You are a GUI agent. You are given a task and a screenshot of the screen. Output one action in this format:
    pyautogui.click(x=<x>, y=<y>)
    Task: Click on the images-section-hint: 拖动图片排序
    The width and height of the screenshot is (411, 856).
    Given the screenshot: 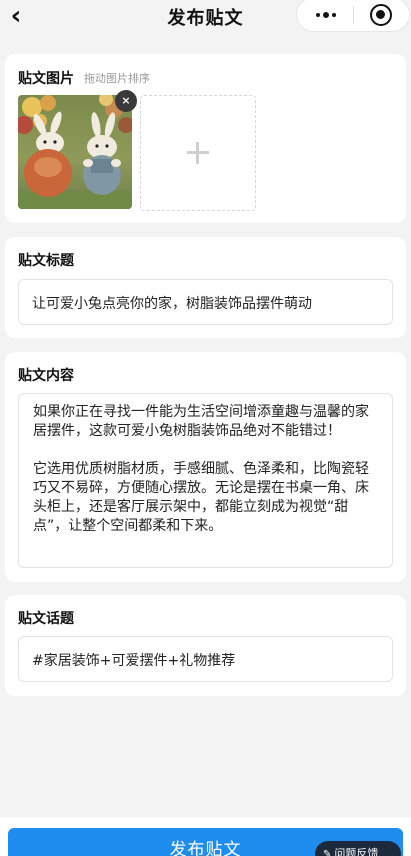 What is the action you would take?
    pyautogui.click(x=117, y=78)
    